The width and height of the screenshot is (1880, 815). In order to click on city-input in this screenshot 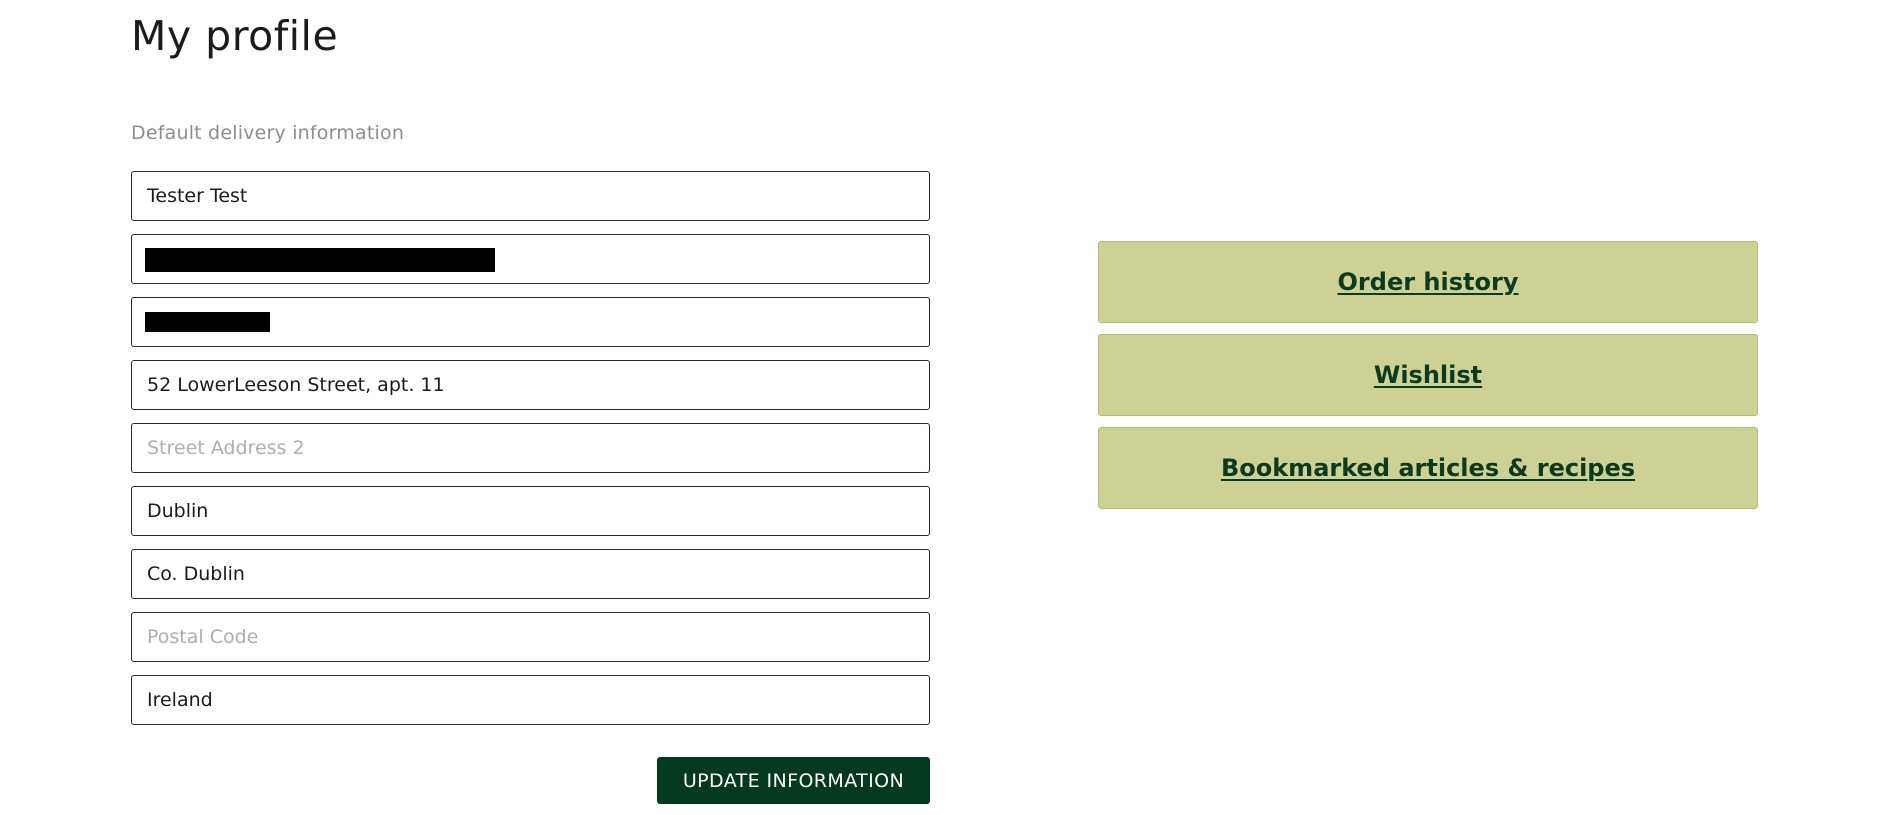, I will do `click(530, 511)`.